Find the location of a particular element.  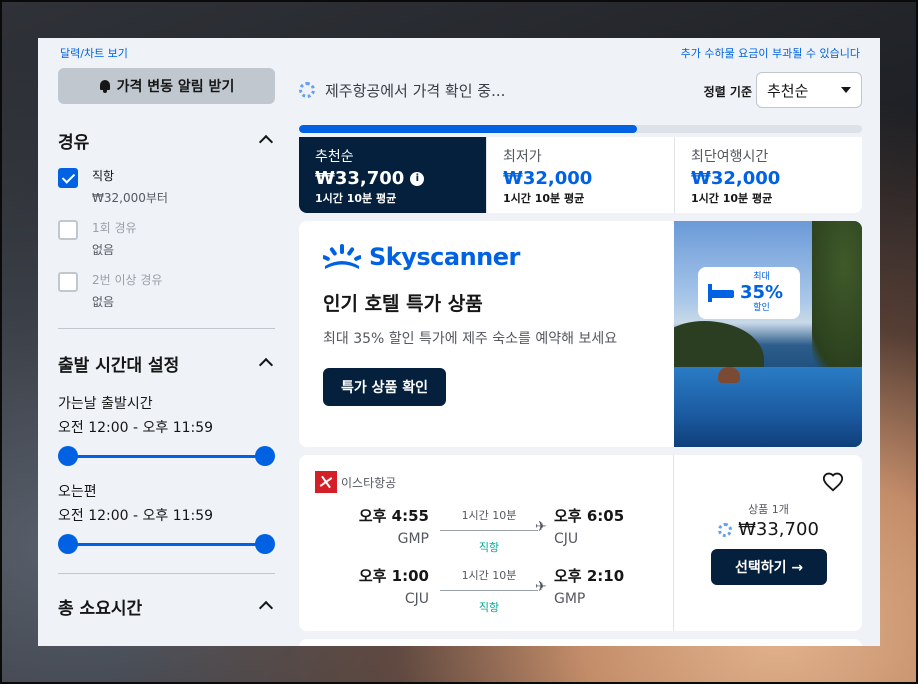

tab-recommended: 추천순 ₩33,700 i 1시간 10분 평균 is located at coordinates (393, 175).